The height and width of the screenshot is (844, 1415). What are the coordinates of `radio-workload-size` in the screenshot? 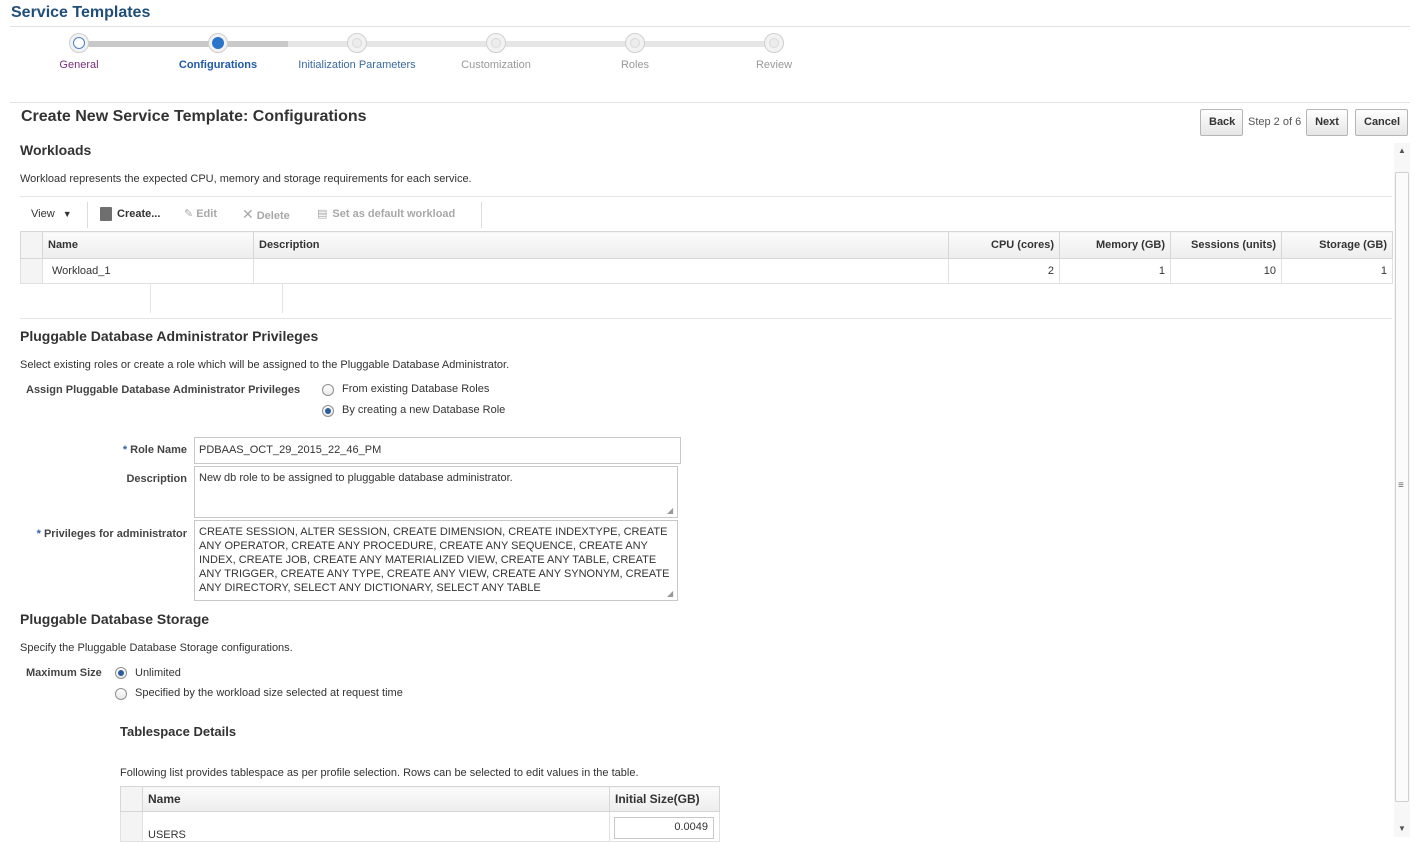 It's located at (121, 694).